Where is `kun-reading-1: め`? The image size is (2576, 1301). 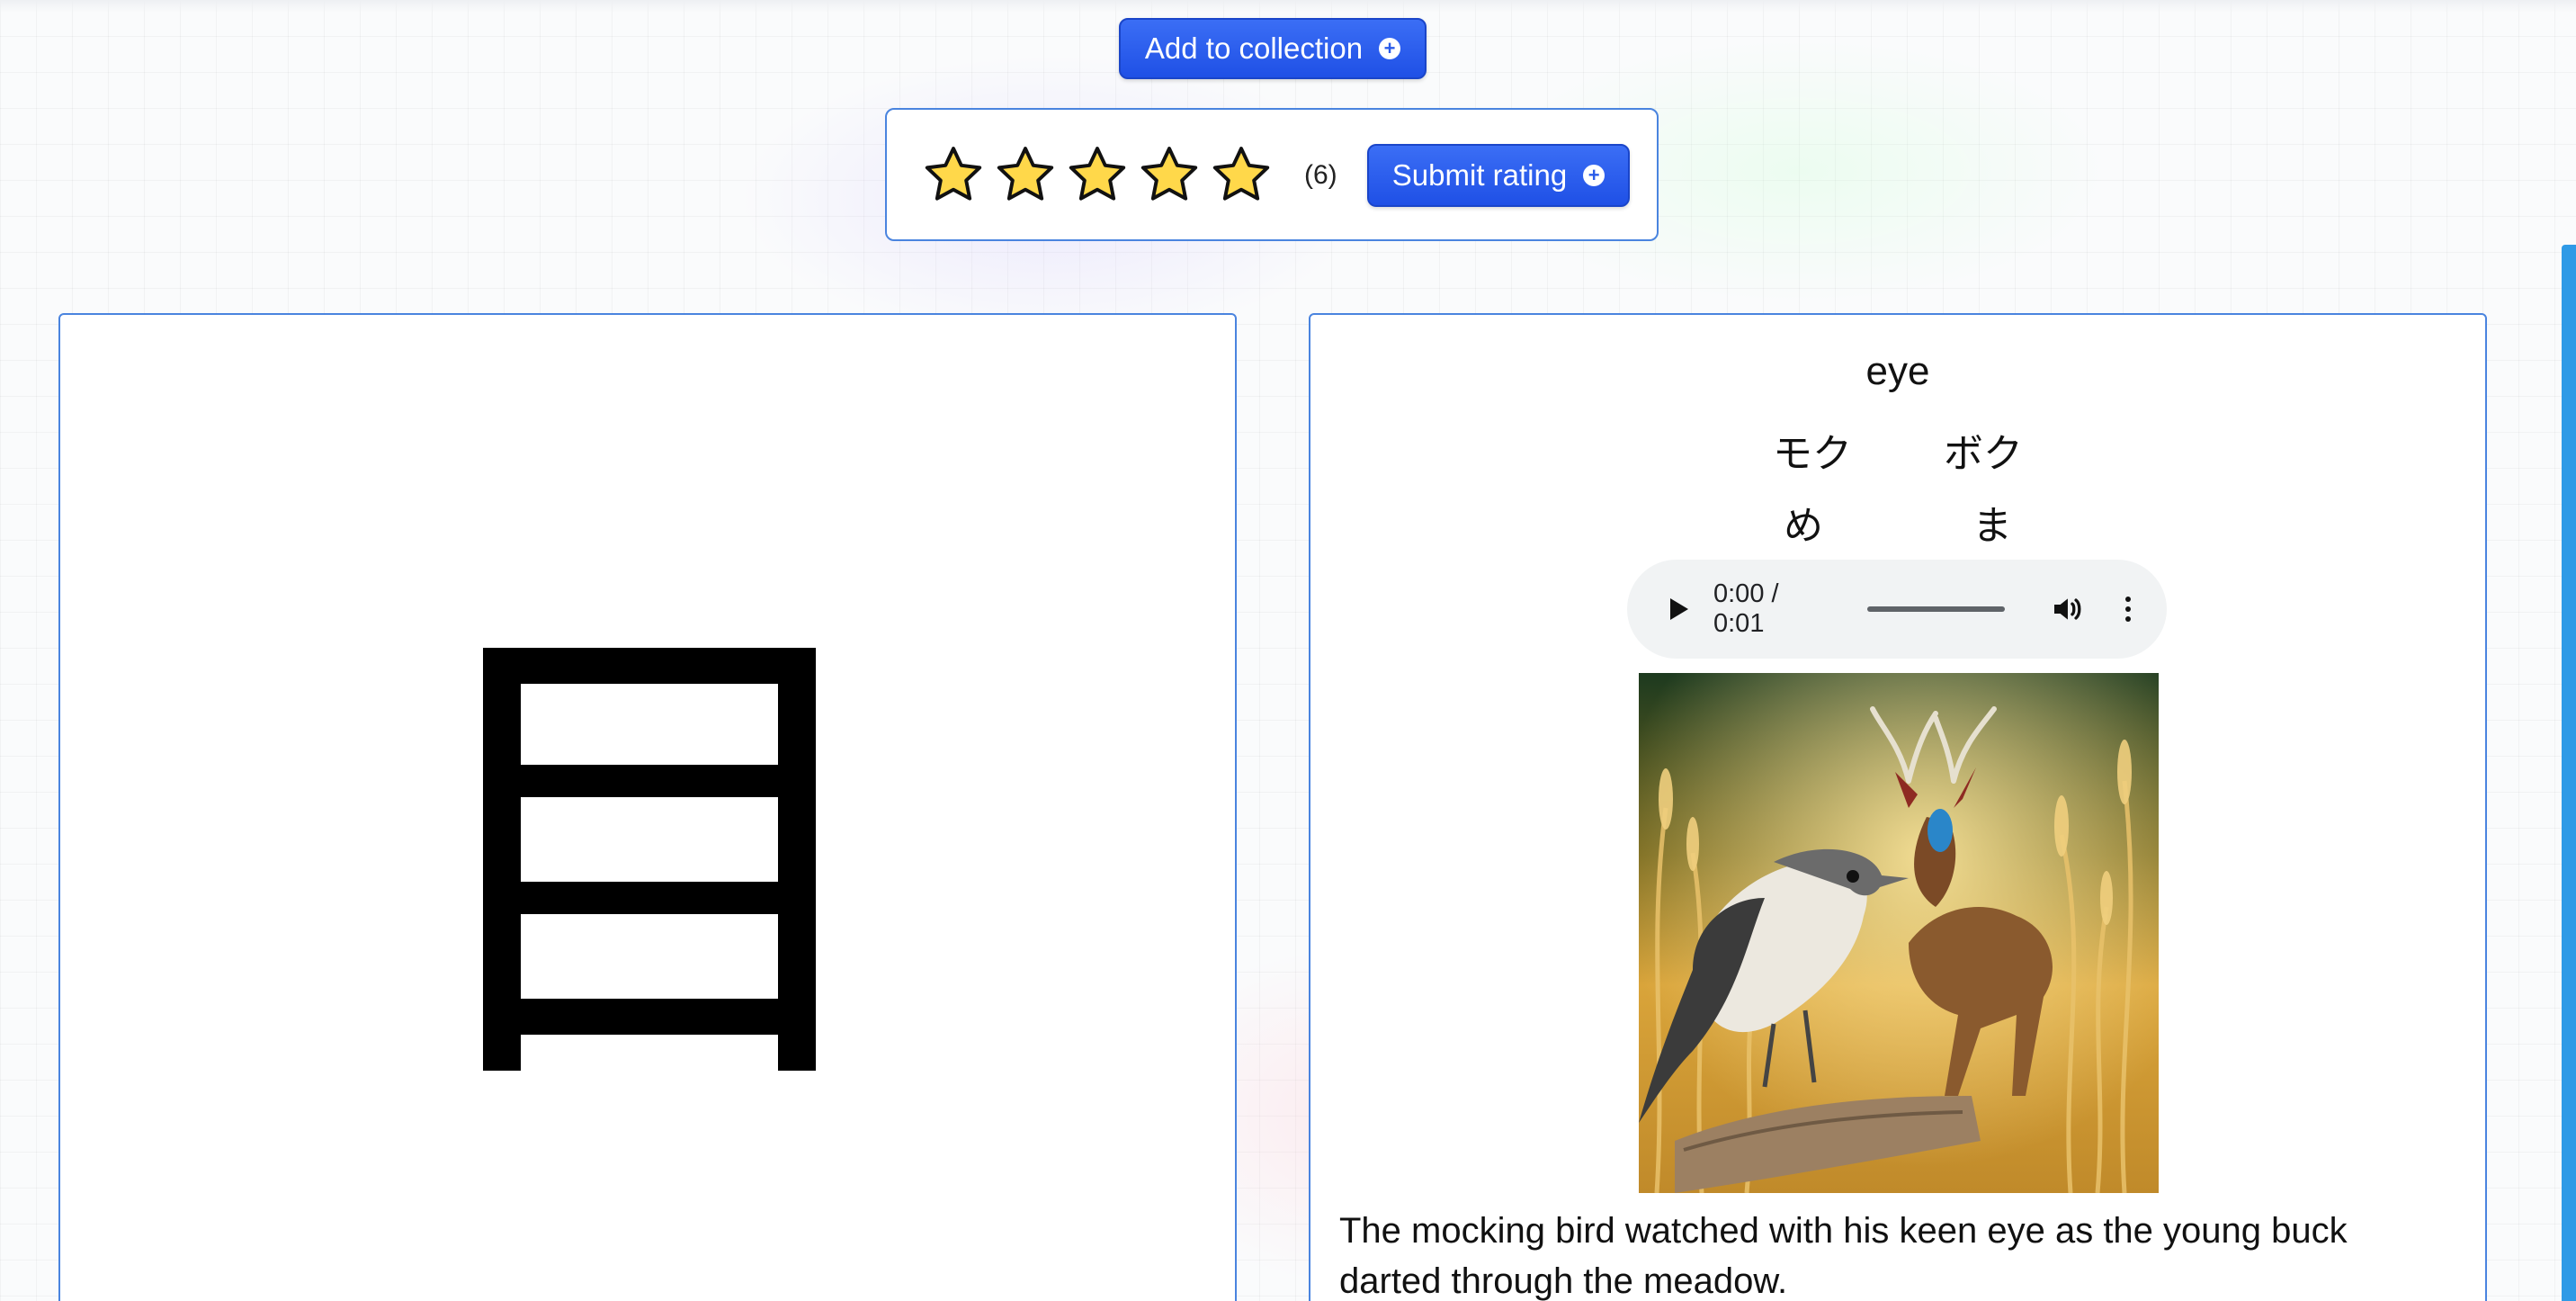
kun-reading-1: め is located at coordinates (1803, 526).